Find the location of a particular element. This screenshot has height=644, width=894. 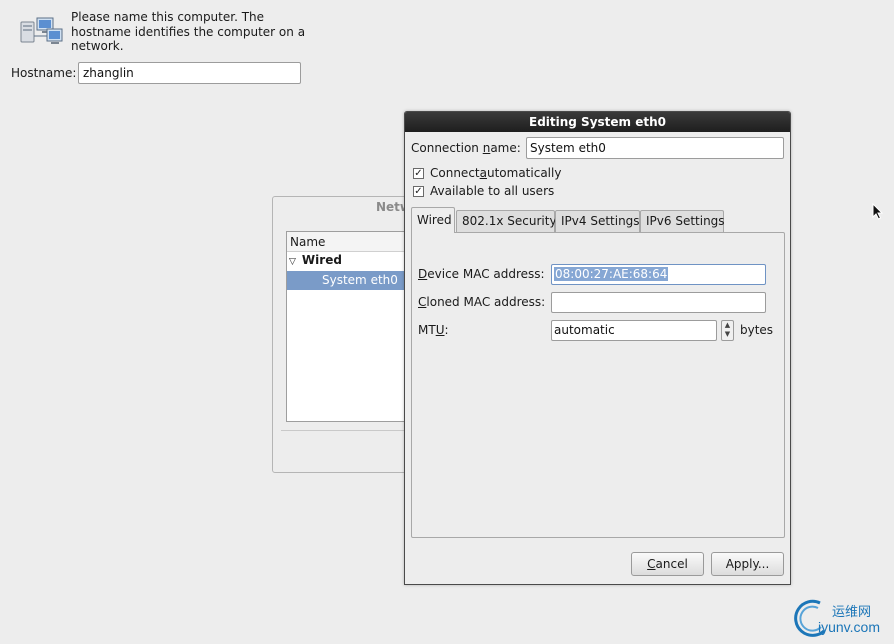

mnemonic-letter: a is located at coordinates (483, 173).